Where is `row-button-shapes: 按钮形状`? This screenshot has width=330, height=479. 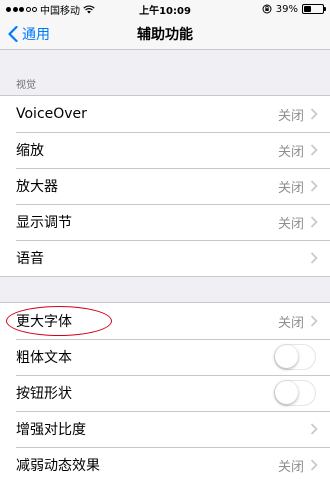
row-button-shapes: 按钮形状 is located at coordinates (165, 393).